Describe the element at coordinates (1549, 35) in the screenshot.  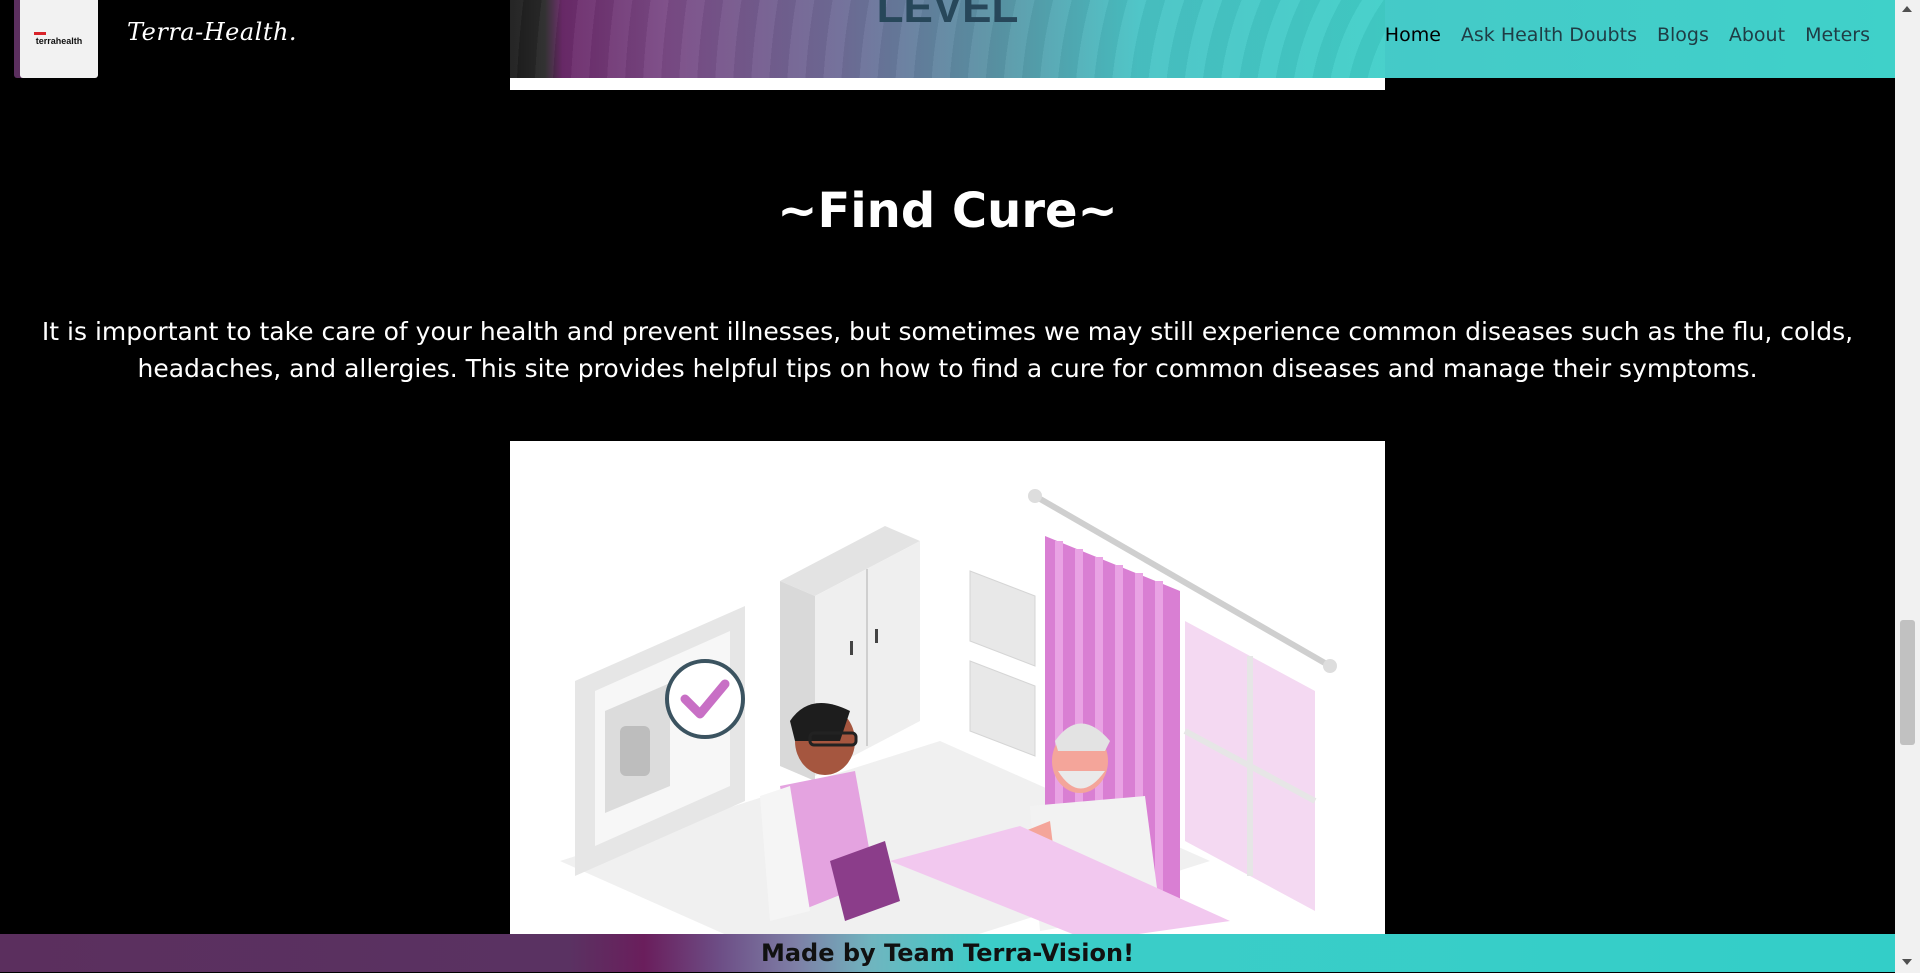
I see `nav-ask-health-doubts: Ask Health Doubts` at that location.